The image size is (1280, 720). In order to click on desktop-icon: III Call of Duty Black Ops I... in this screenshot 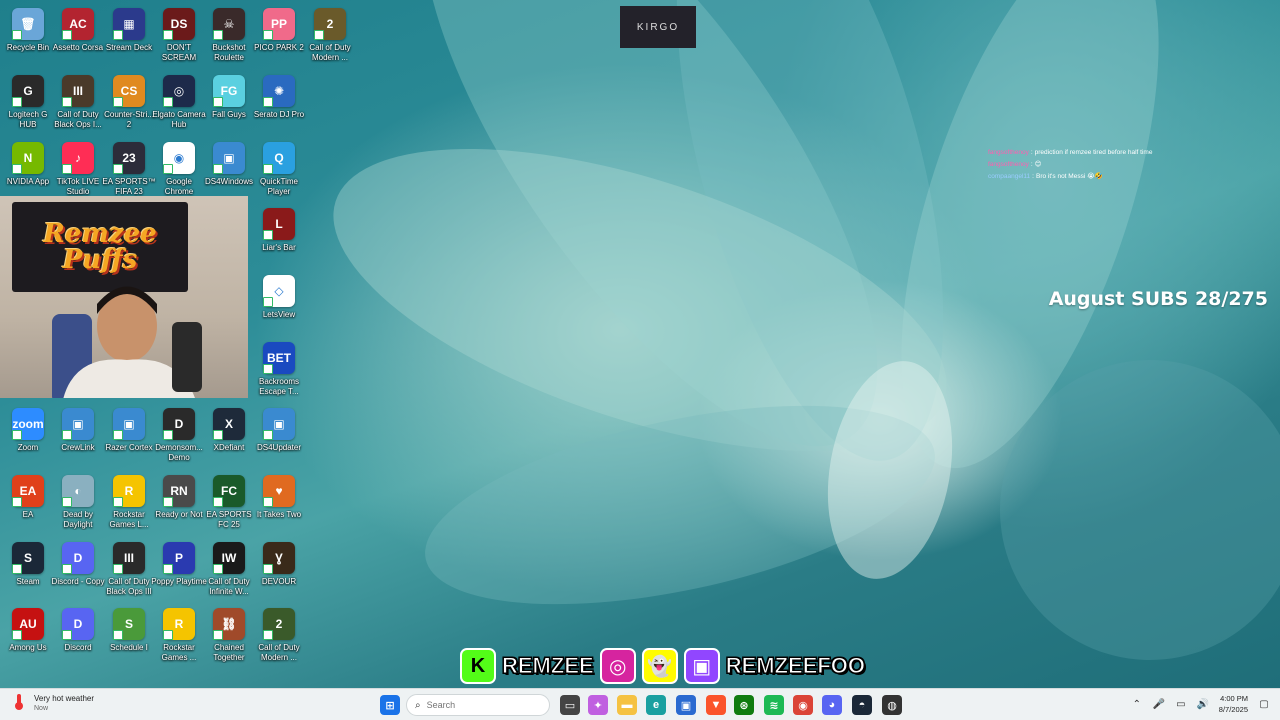, I will do `click(78, 103)`.